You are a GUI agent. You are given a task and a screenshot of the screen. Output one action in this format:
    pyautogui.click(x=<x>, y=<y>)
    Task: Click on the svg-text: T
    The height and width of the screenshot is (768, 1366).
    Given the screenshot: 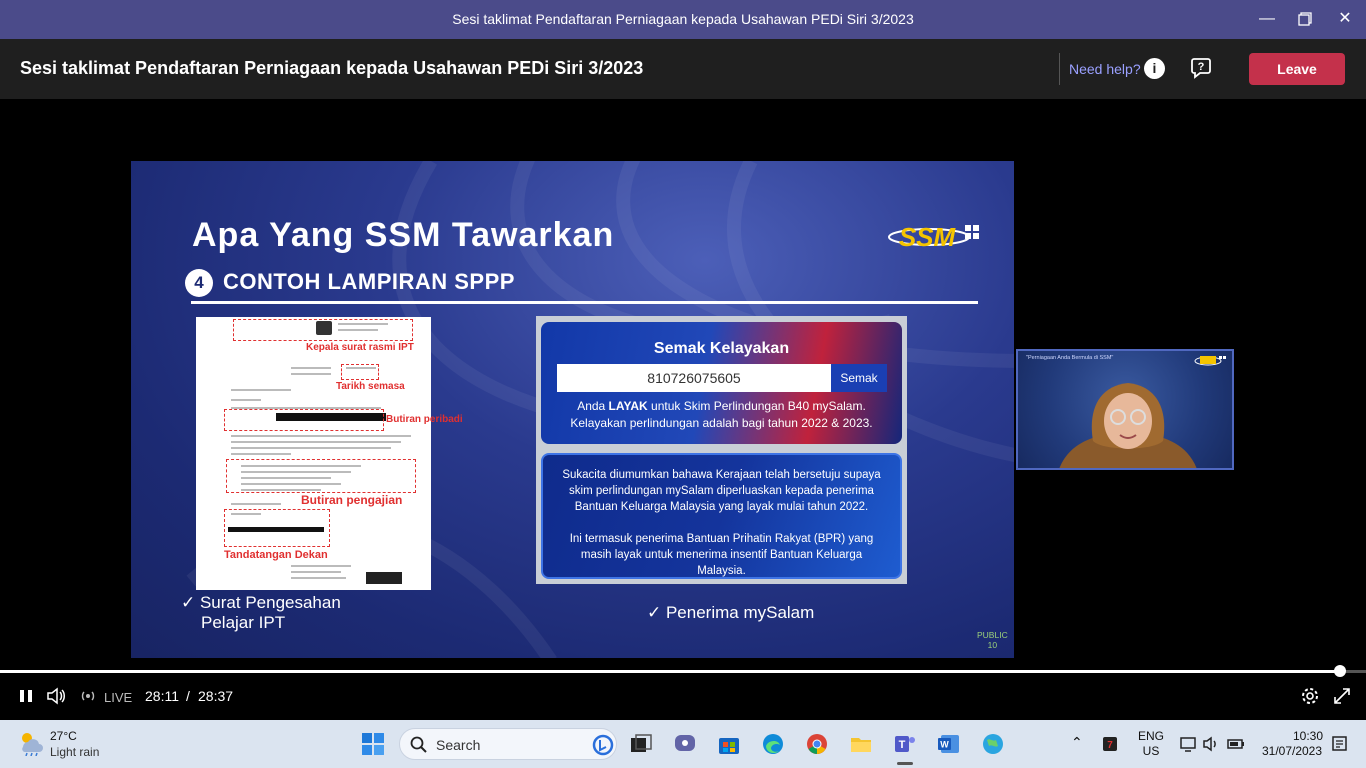 What is the action you would take?
    pyautogui.click(x=902, y=745)
    